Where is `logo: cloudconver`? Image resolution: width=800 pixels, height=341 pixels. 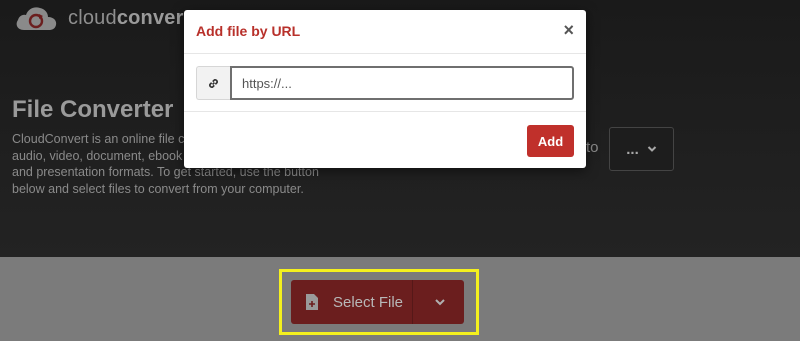 logo: cloudconver is located at coordinates (99, 18).